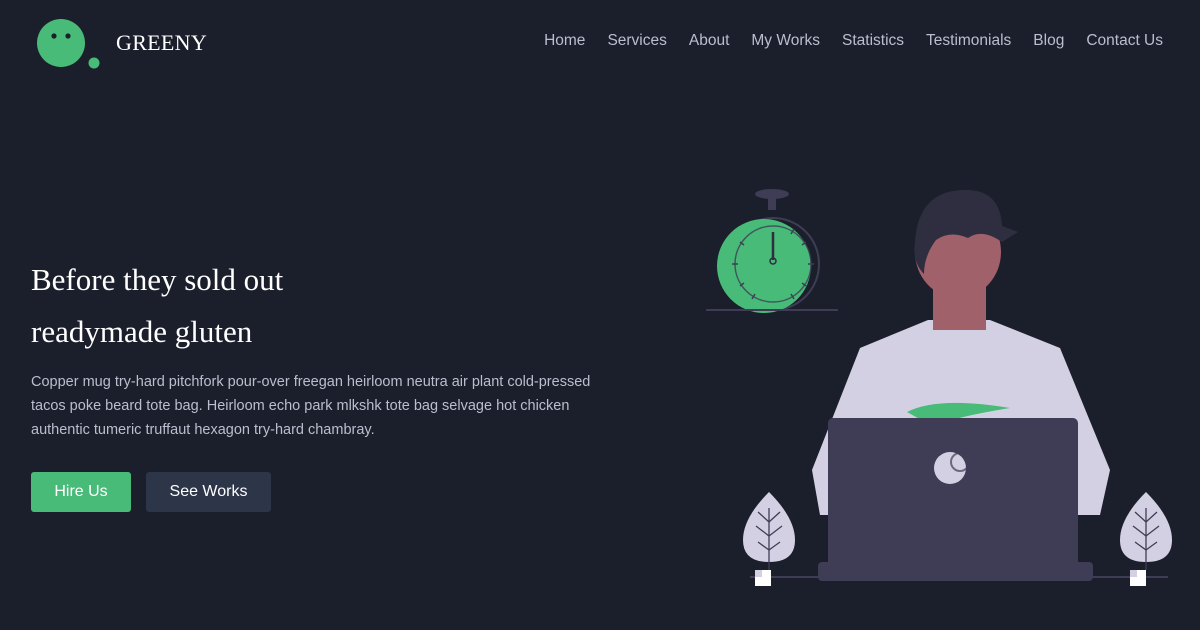  Describe the element at coordinates (955, 499) in the screenshot. I see `laptop-icon` at that location.